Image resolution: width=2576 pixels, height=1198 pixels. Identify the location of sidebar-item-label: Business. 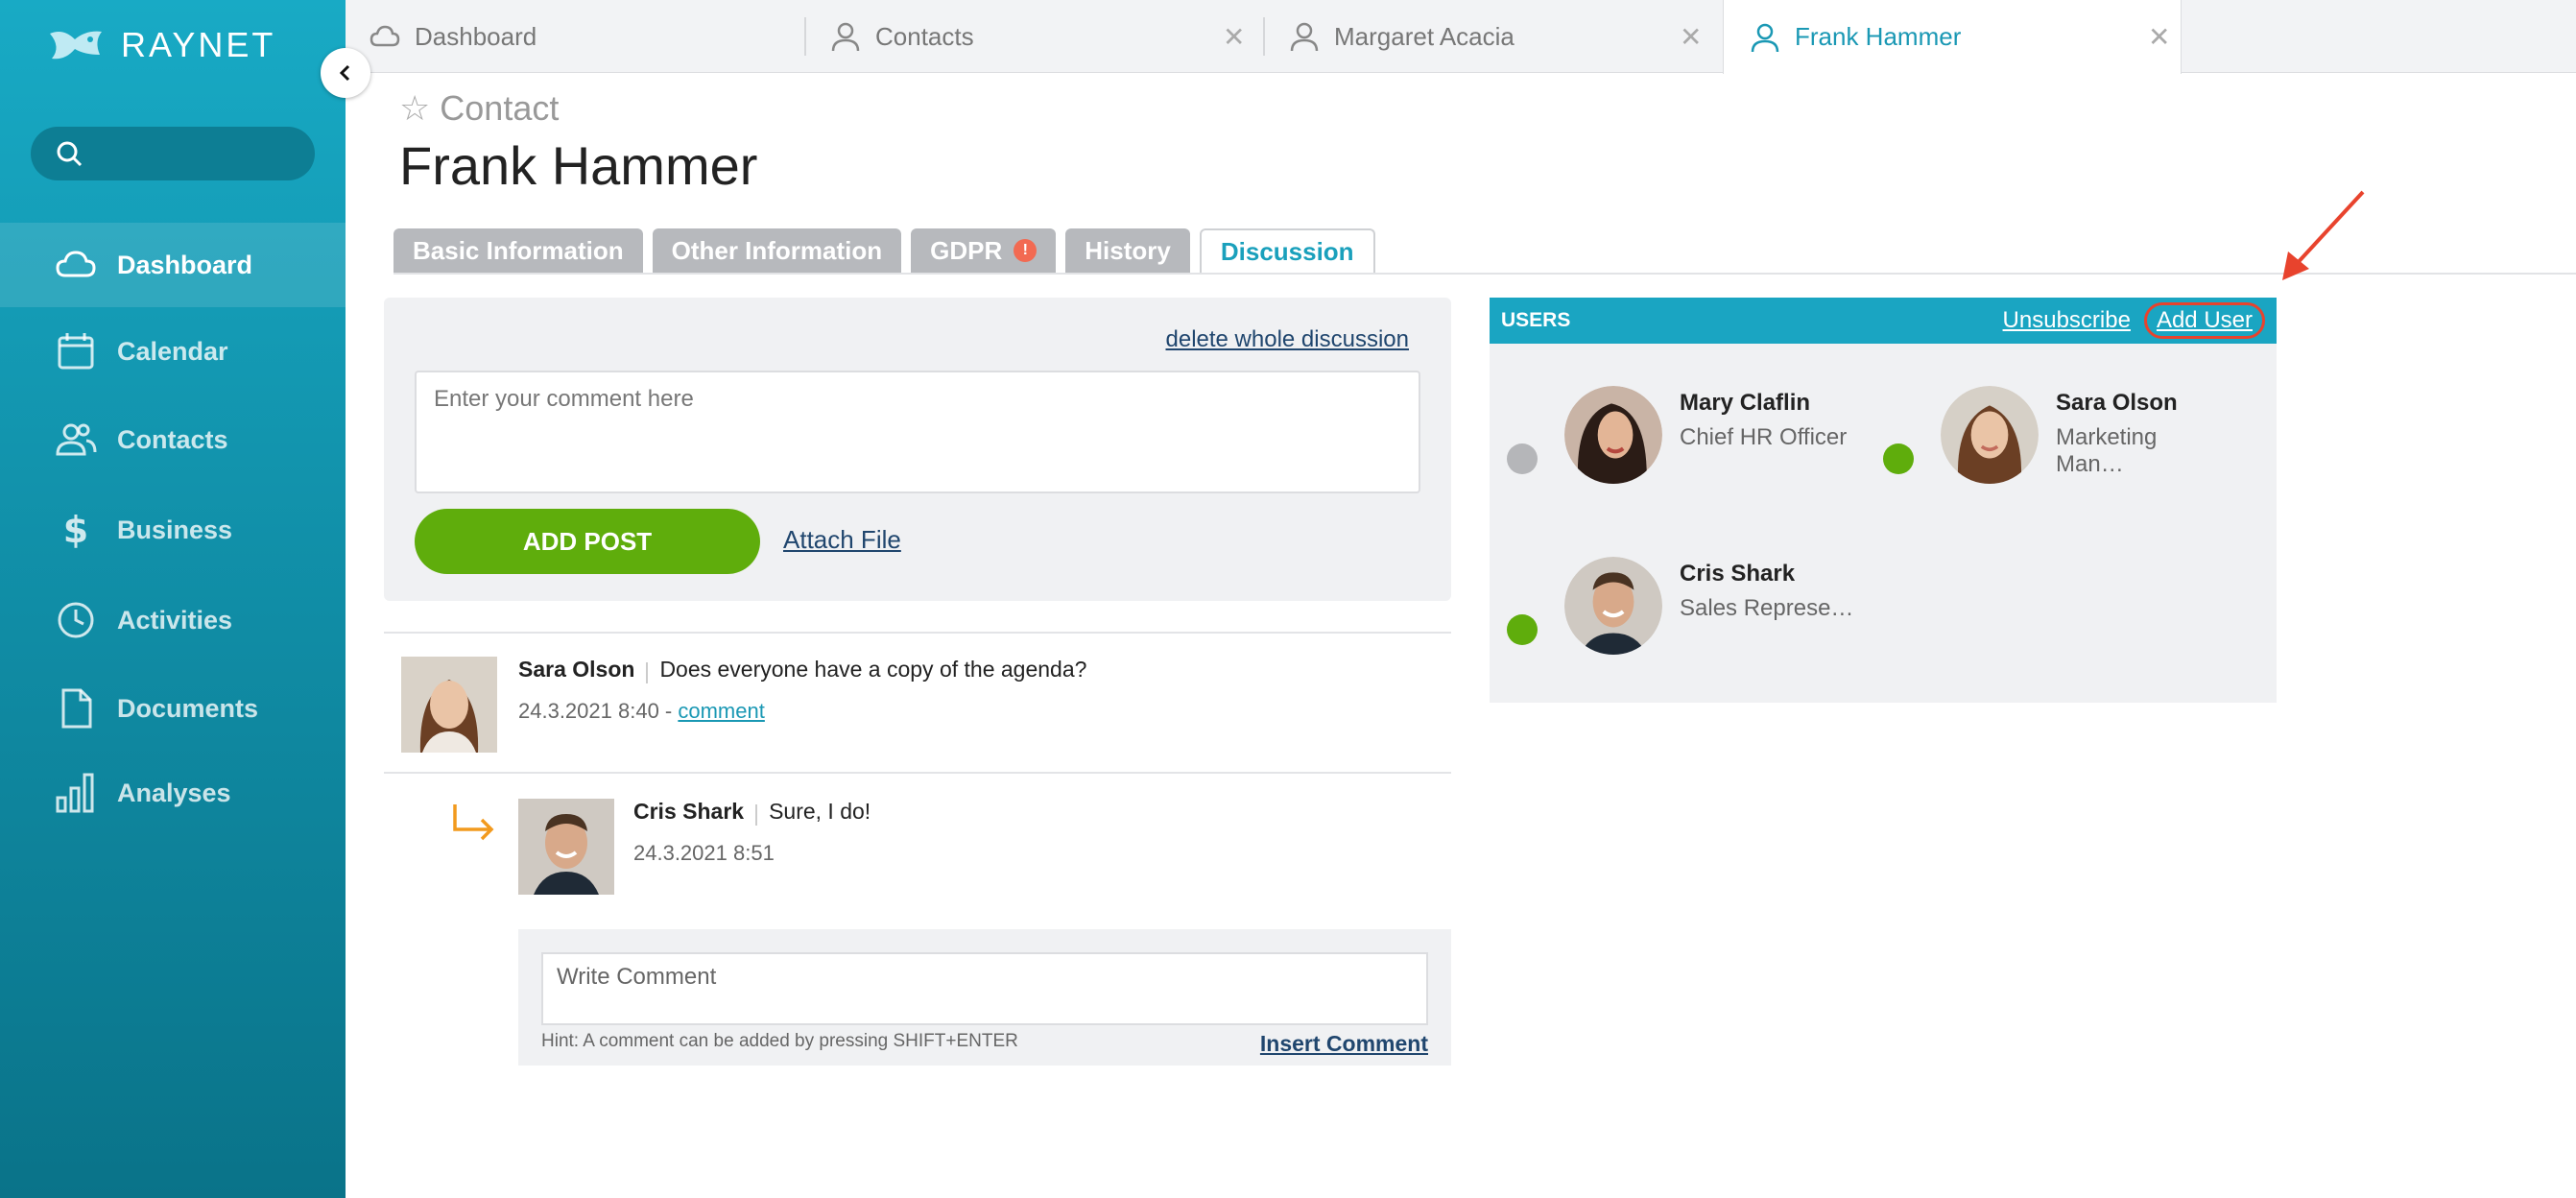
(175, 529).